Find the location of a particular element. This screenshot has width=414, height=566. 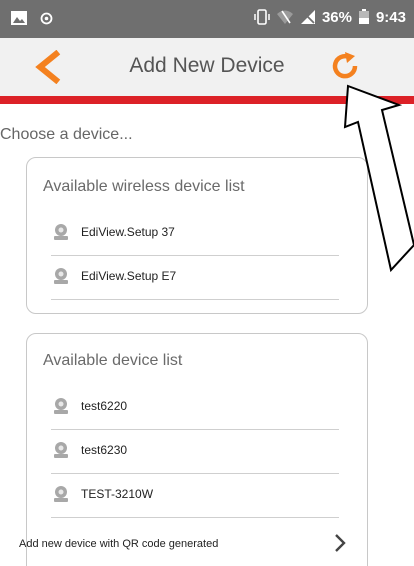

status-left-icons is located at coordinates (31, 18).